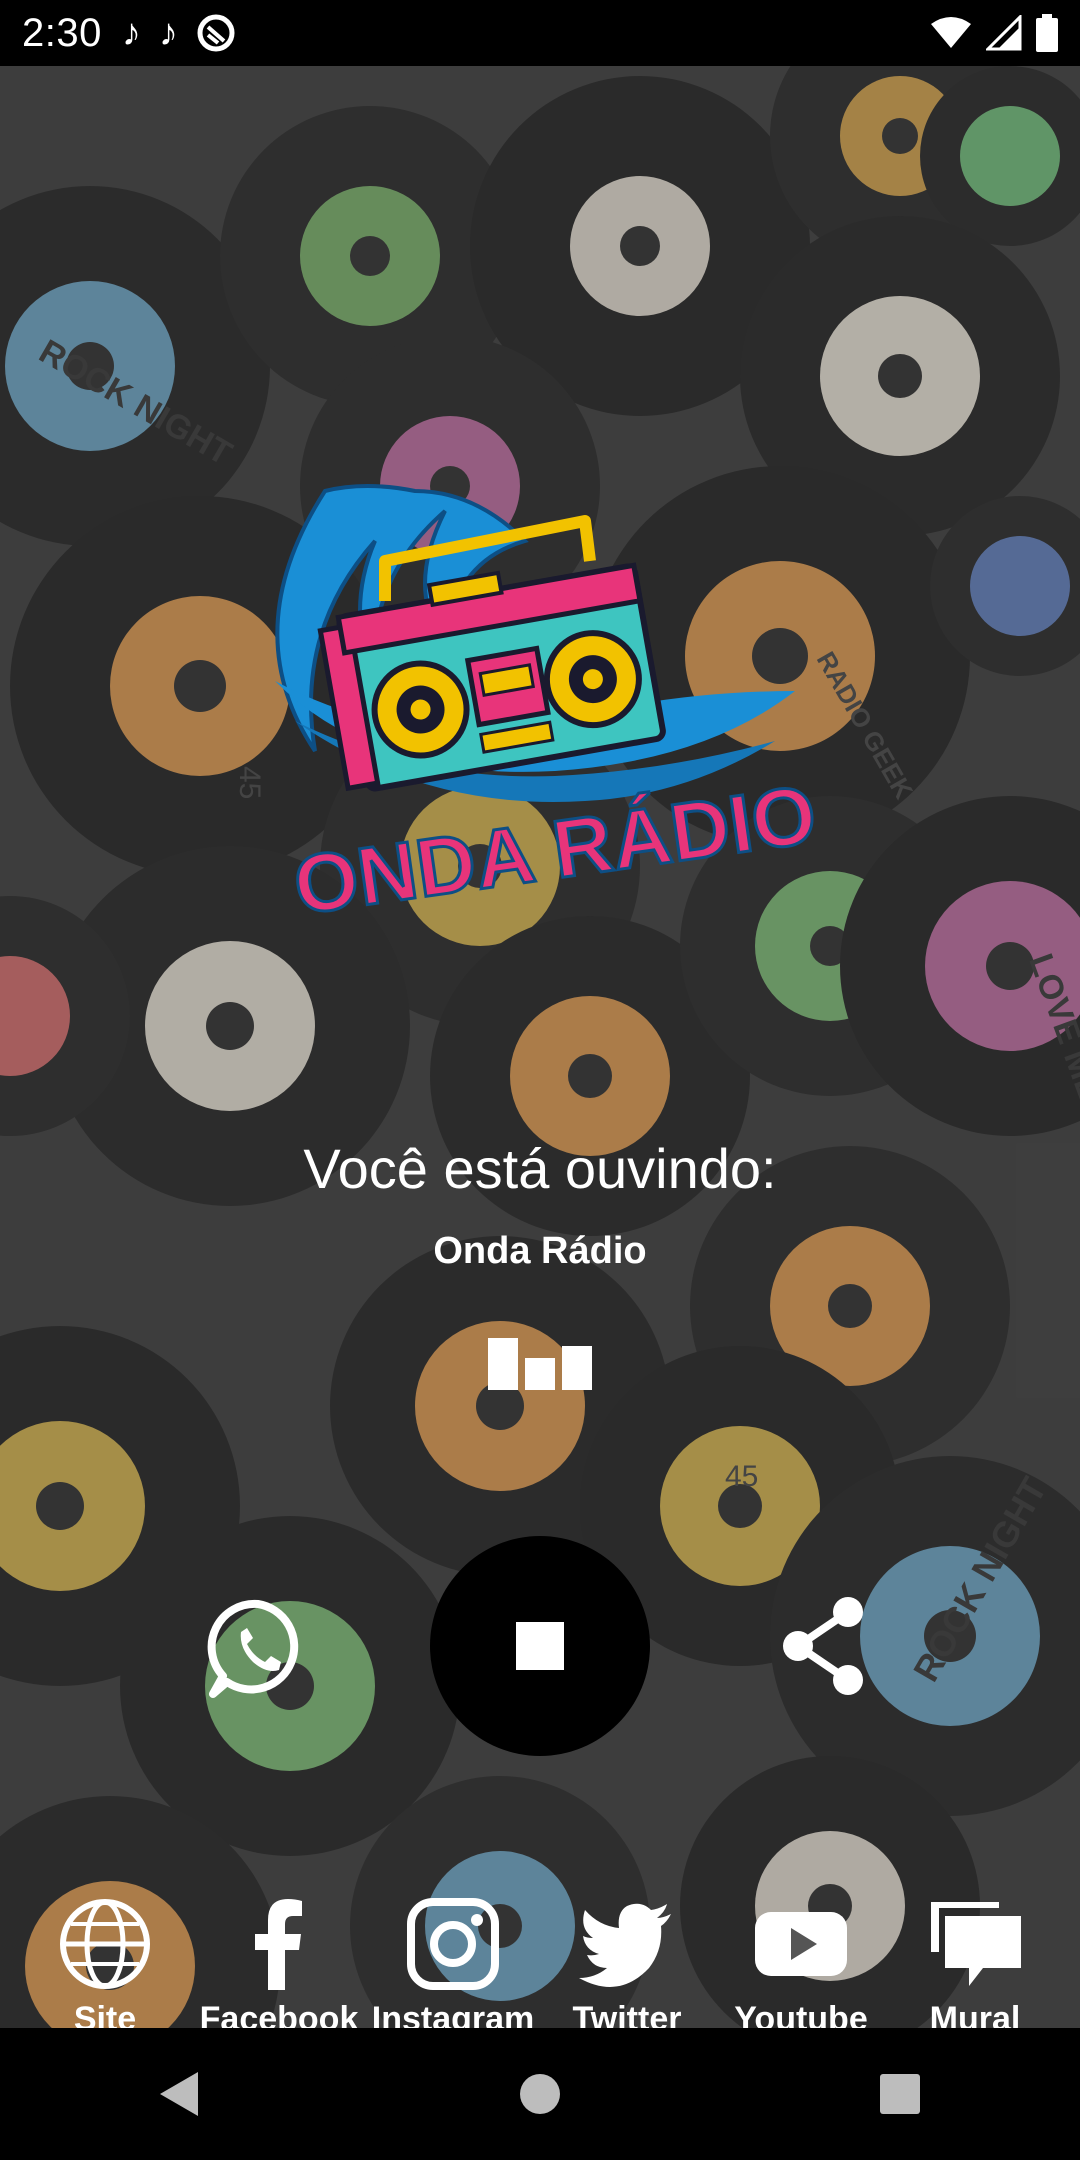 The width and height of the screenshot is (1080, 2160). I want to click on facebook-label: Facebook, so click(279, 2014).